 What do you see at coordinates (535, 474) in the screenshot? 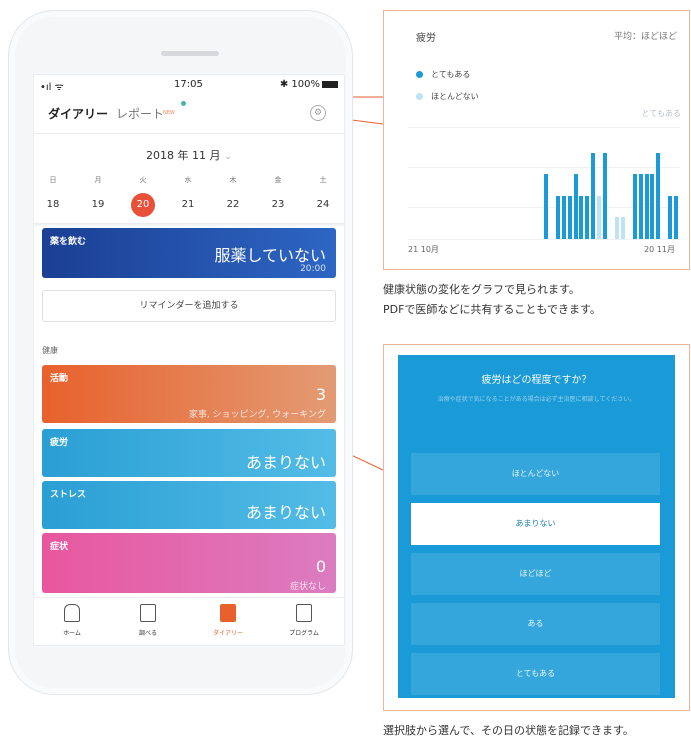
I see `option-hardly: ほとんどない` at bounding box center [535, 474].